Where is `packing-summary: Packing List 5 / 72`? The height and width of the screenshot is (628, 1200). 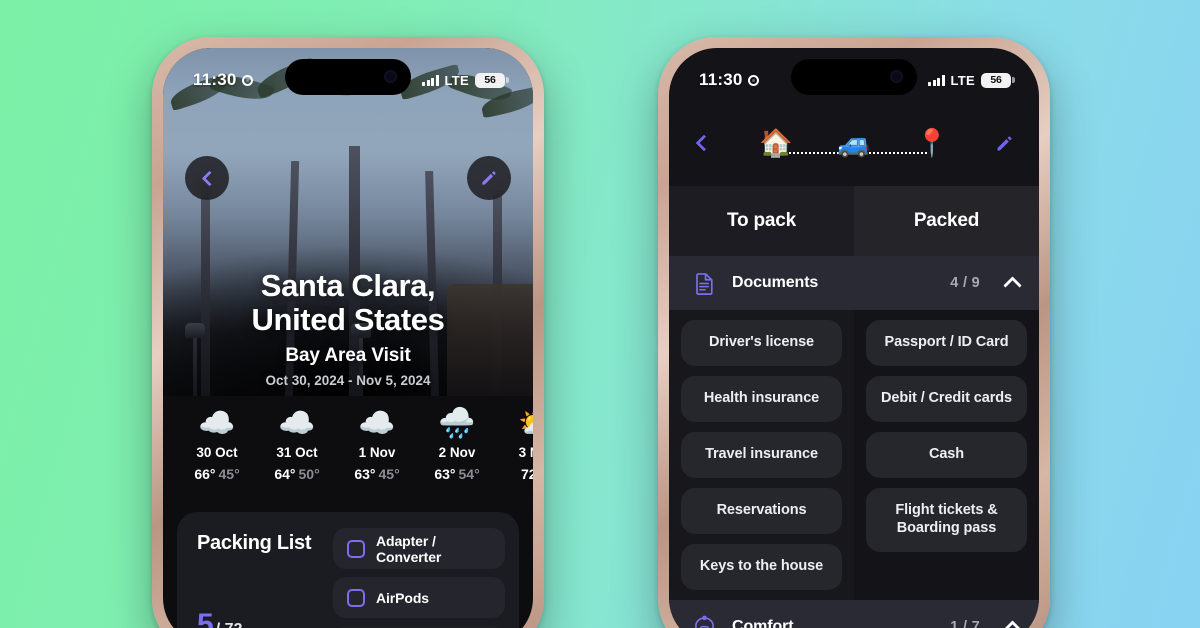
packing-summary: Packing List 5 / 72 is located at coordinates (257, 578).